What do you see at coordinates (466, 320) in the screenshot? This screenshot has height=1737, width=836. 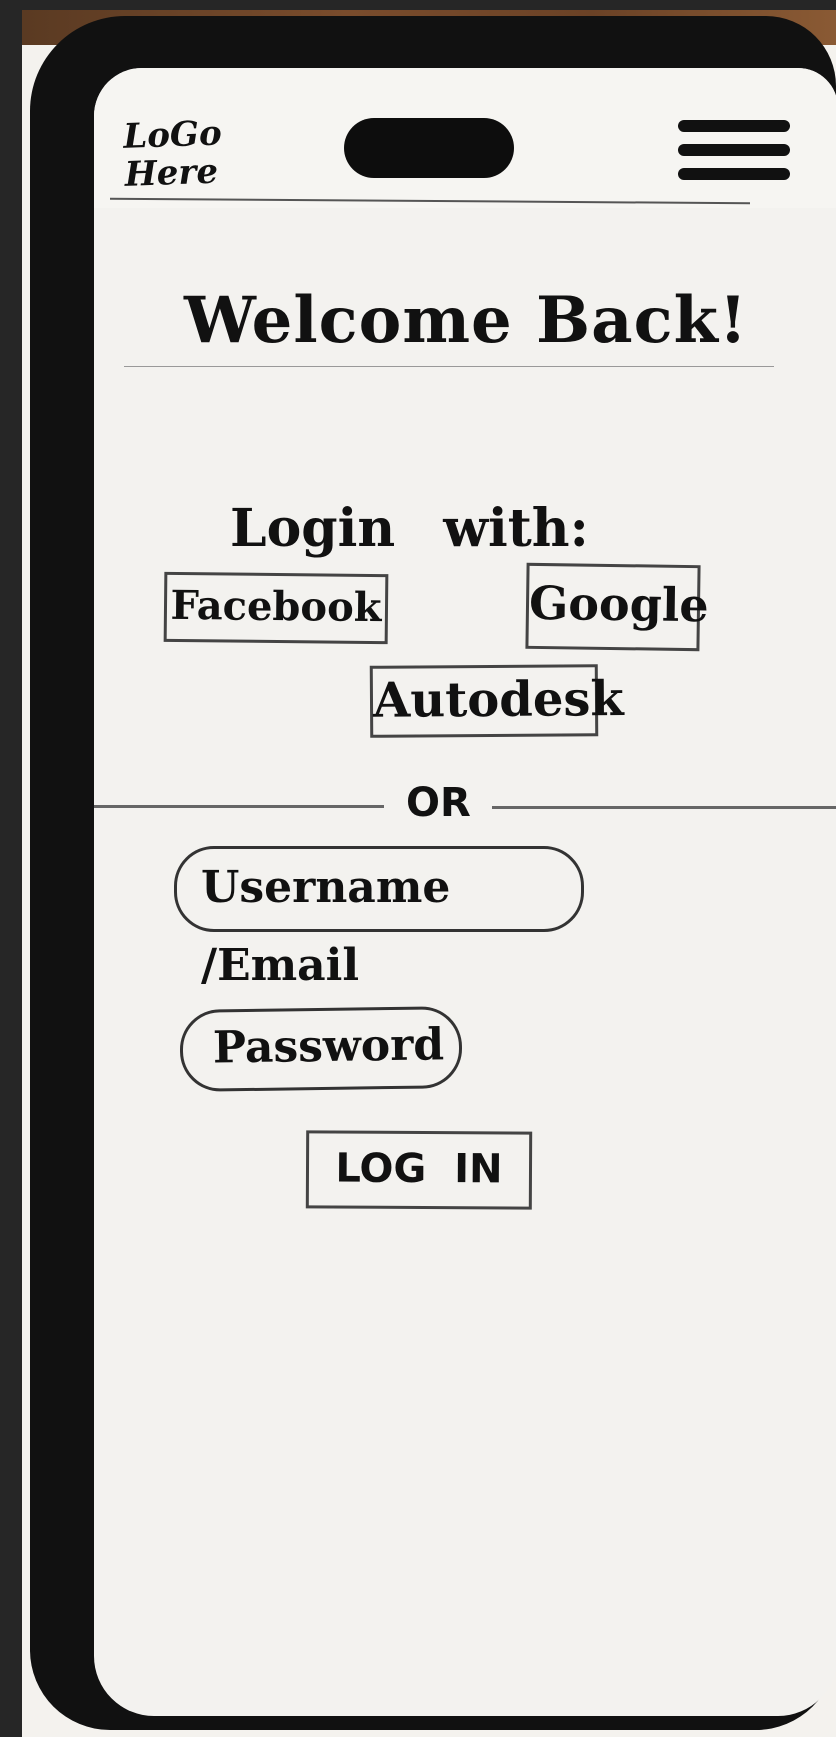 I see `page-title: Welcome Back!` at bounding box center [466, 320].